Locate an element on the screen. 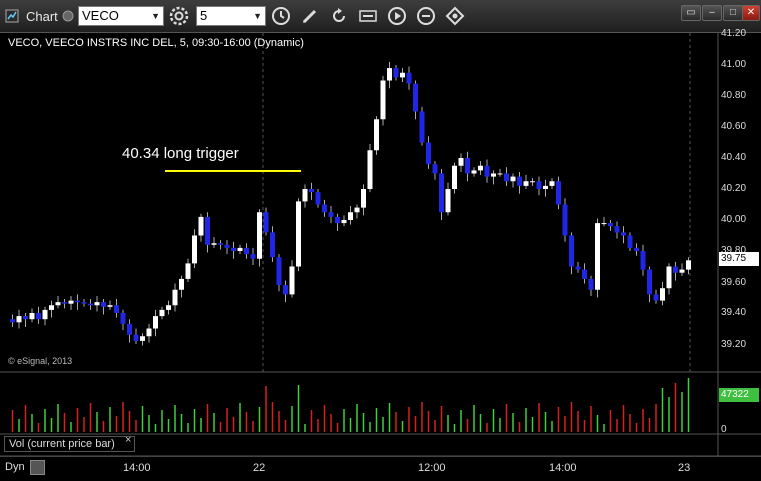  price-axis-label: 40.60 is located at coordinates (734, 126).